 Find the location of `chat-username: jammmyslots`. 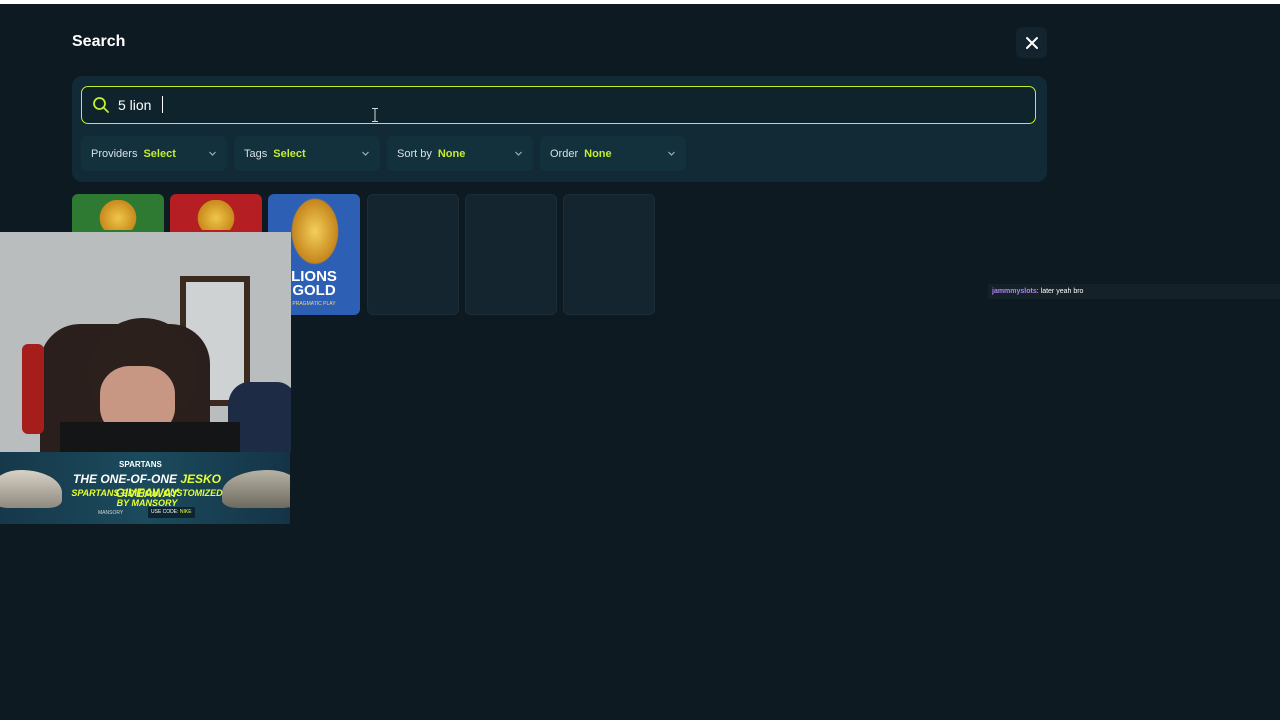

chat-username: jammmyslots is located at coordinates (1014, 291).